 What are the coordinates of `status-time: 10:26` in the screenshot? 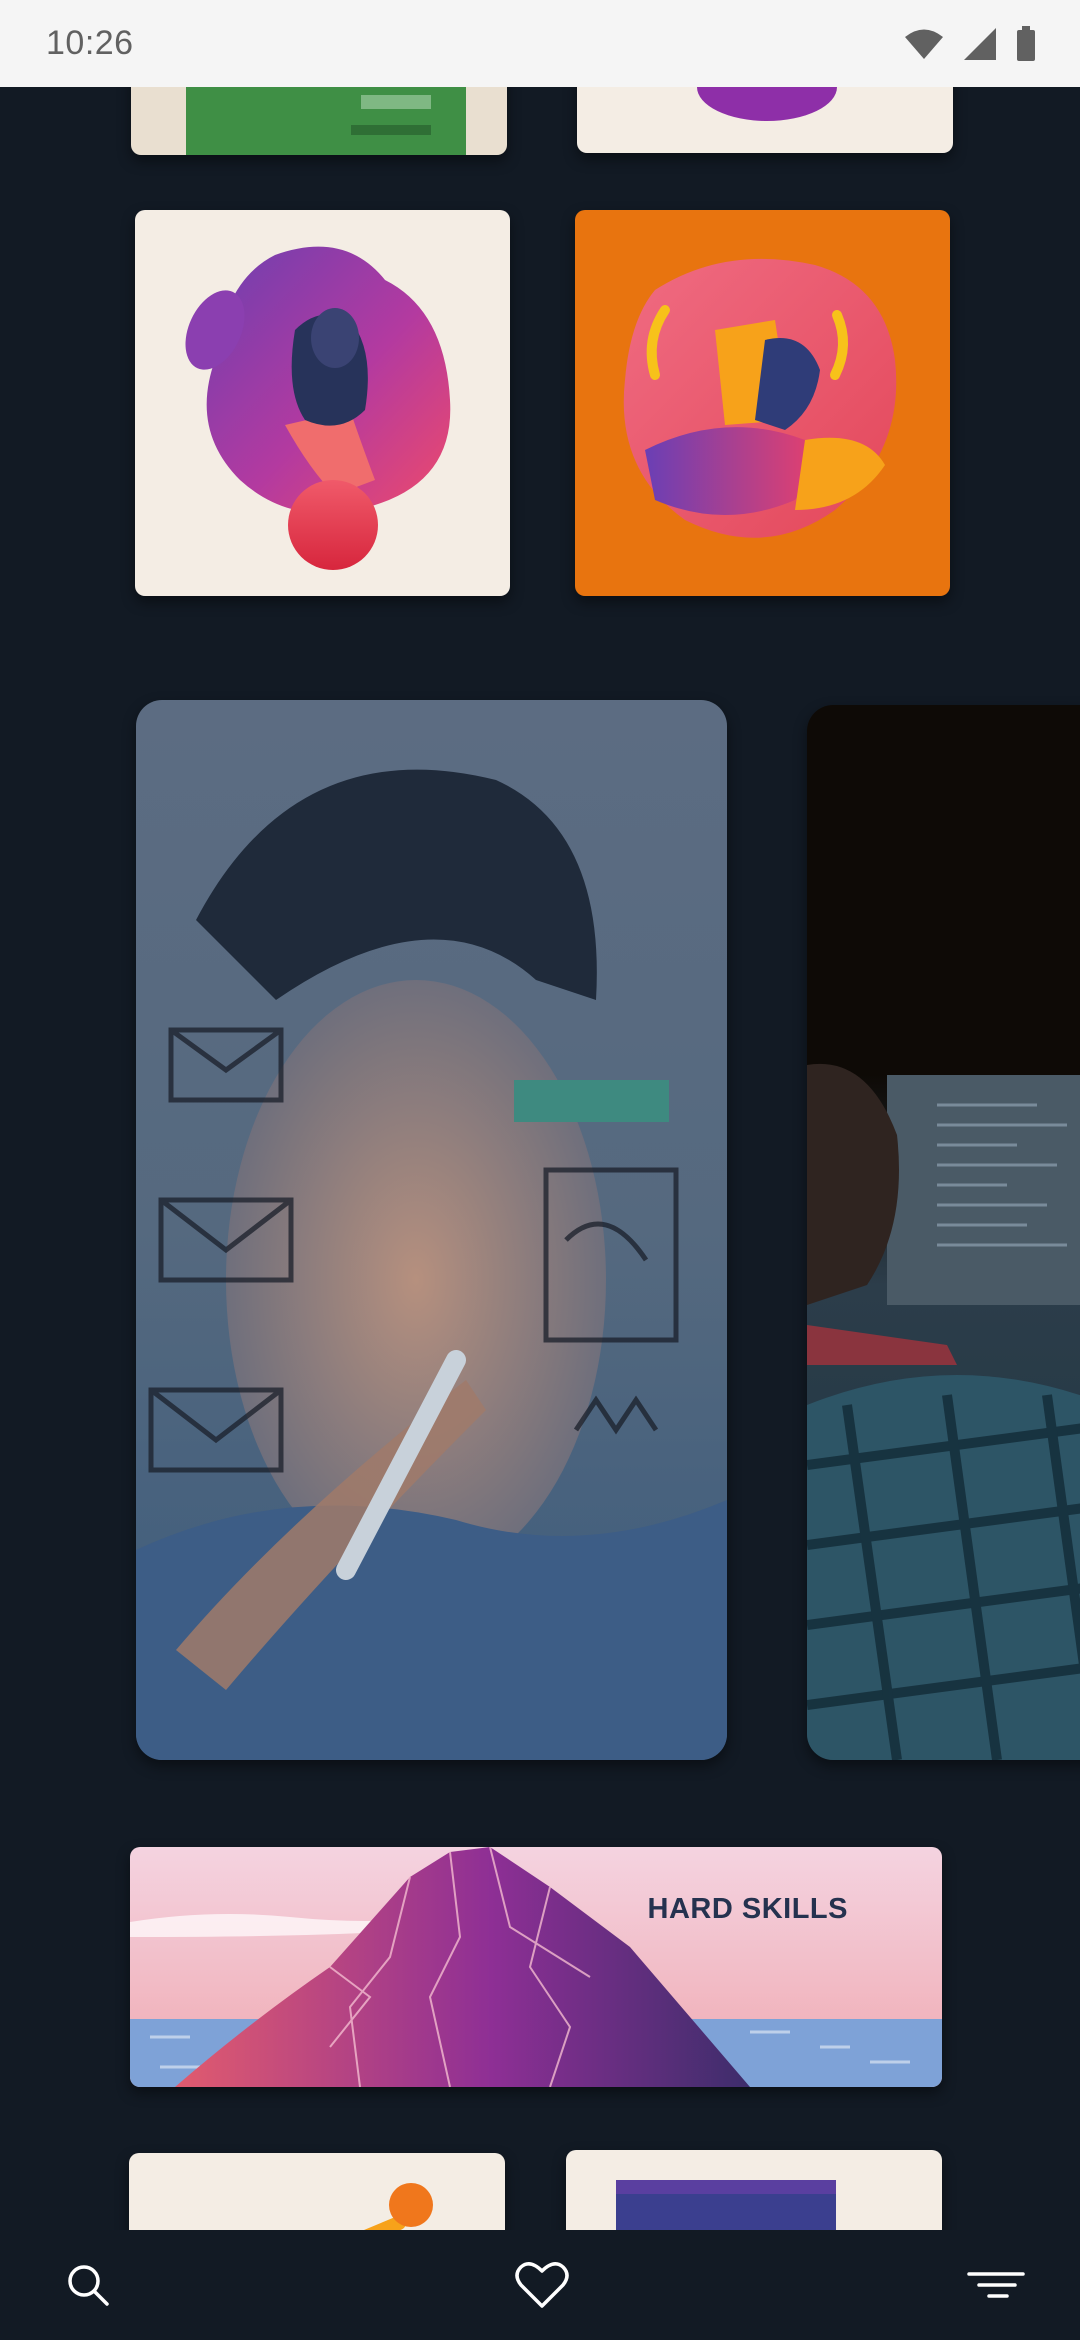 It's located at (90, 43).